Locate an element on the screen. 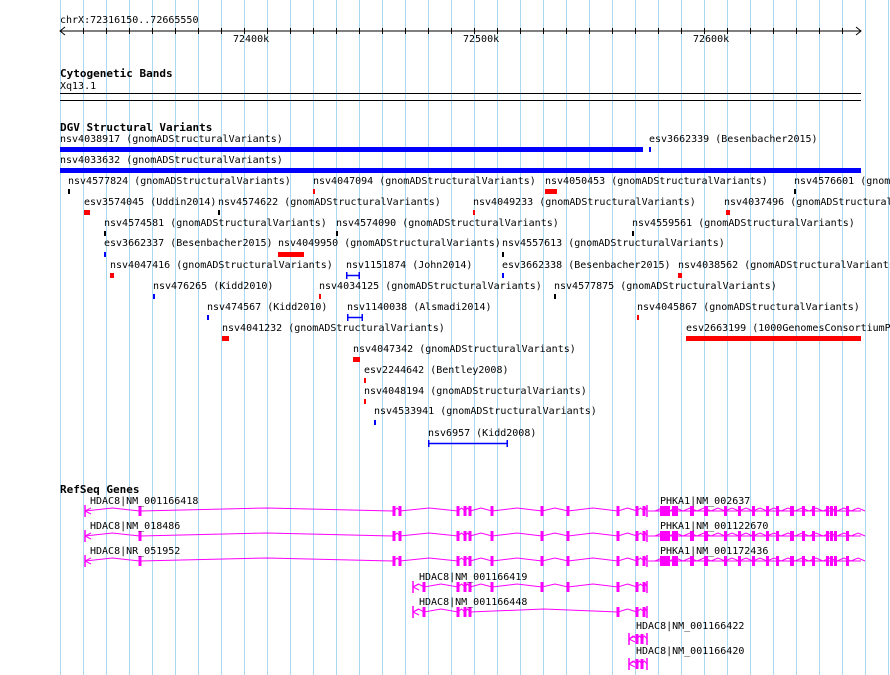 This screenshot has height=675, width=890. gene-label: HDAC8|NM_018486 is located at coordinates (135, 526).